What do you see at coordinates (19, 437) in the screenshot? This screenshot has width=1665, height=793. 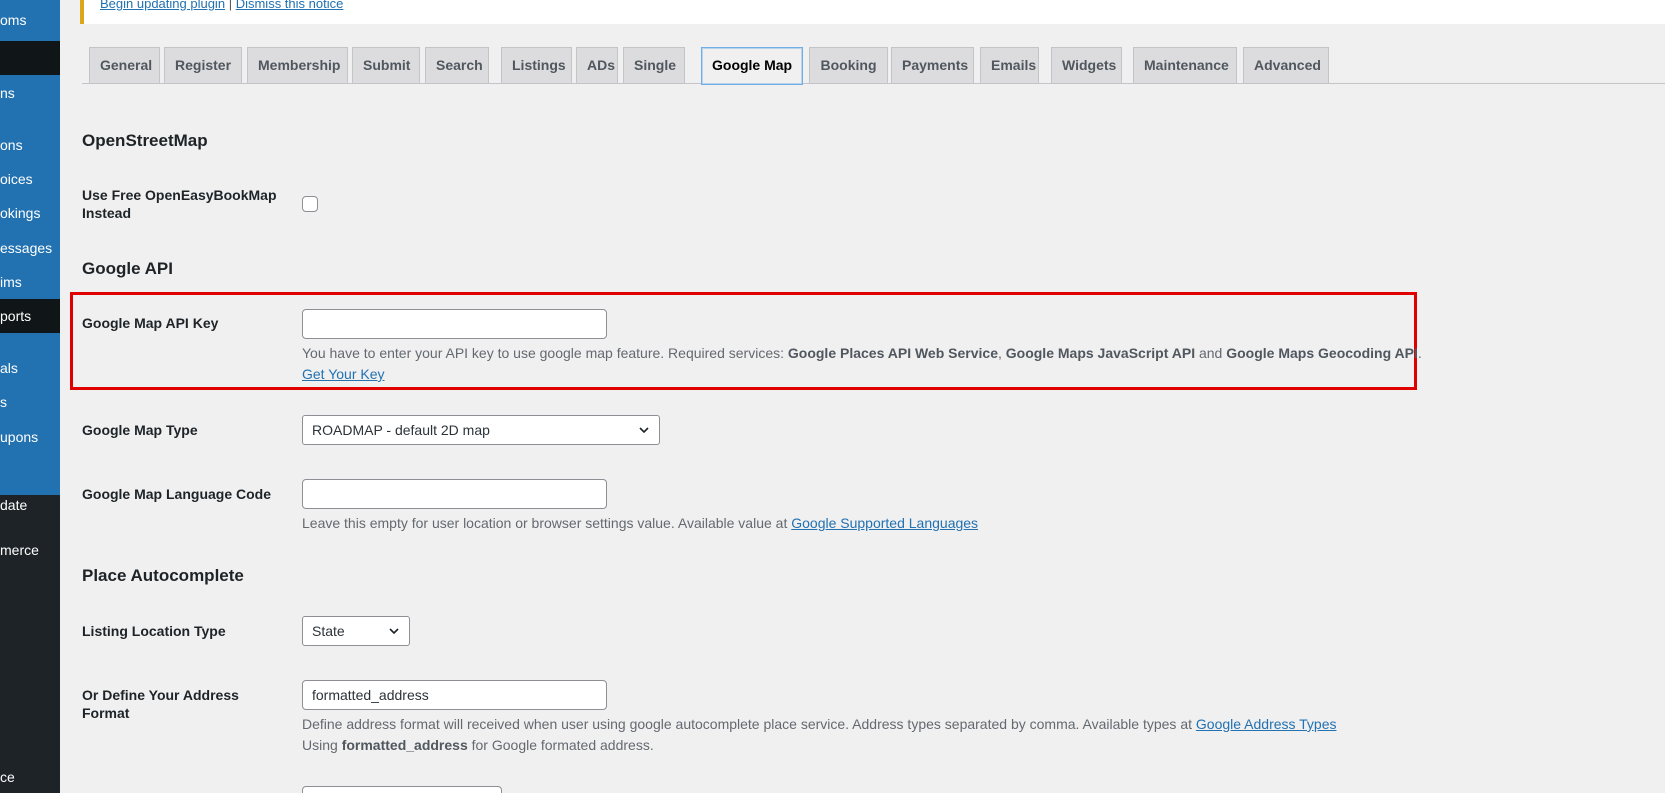 I see `sidebar-item-label: upons` at bounding box center [19, 437].